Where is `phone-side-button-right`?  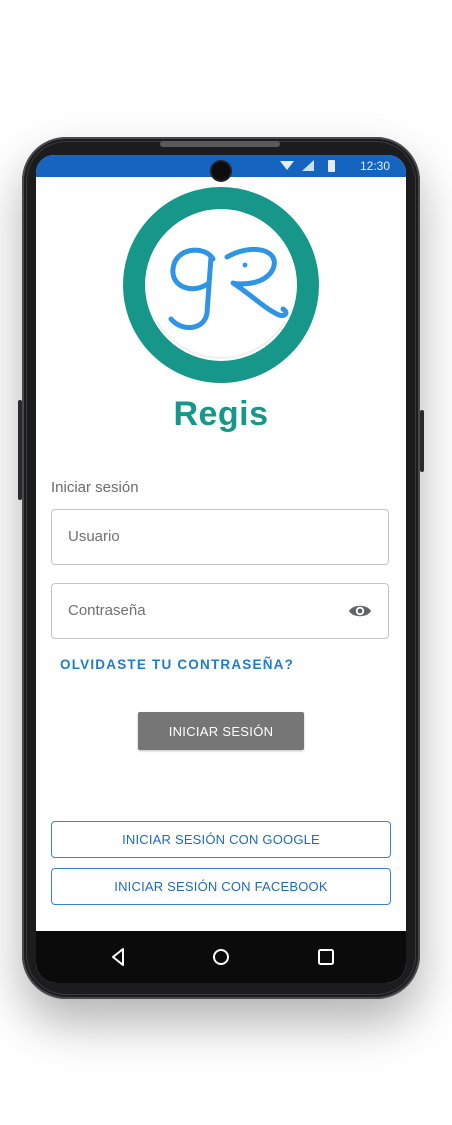 phone-side-button-right is located at coordinates (422, 441).